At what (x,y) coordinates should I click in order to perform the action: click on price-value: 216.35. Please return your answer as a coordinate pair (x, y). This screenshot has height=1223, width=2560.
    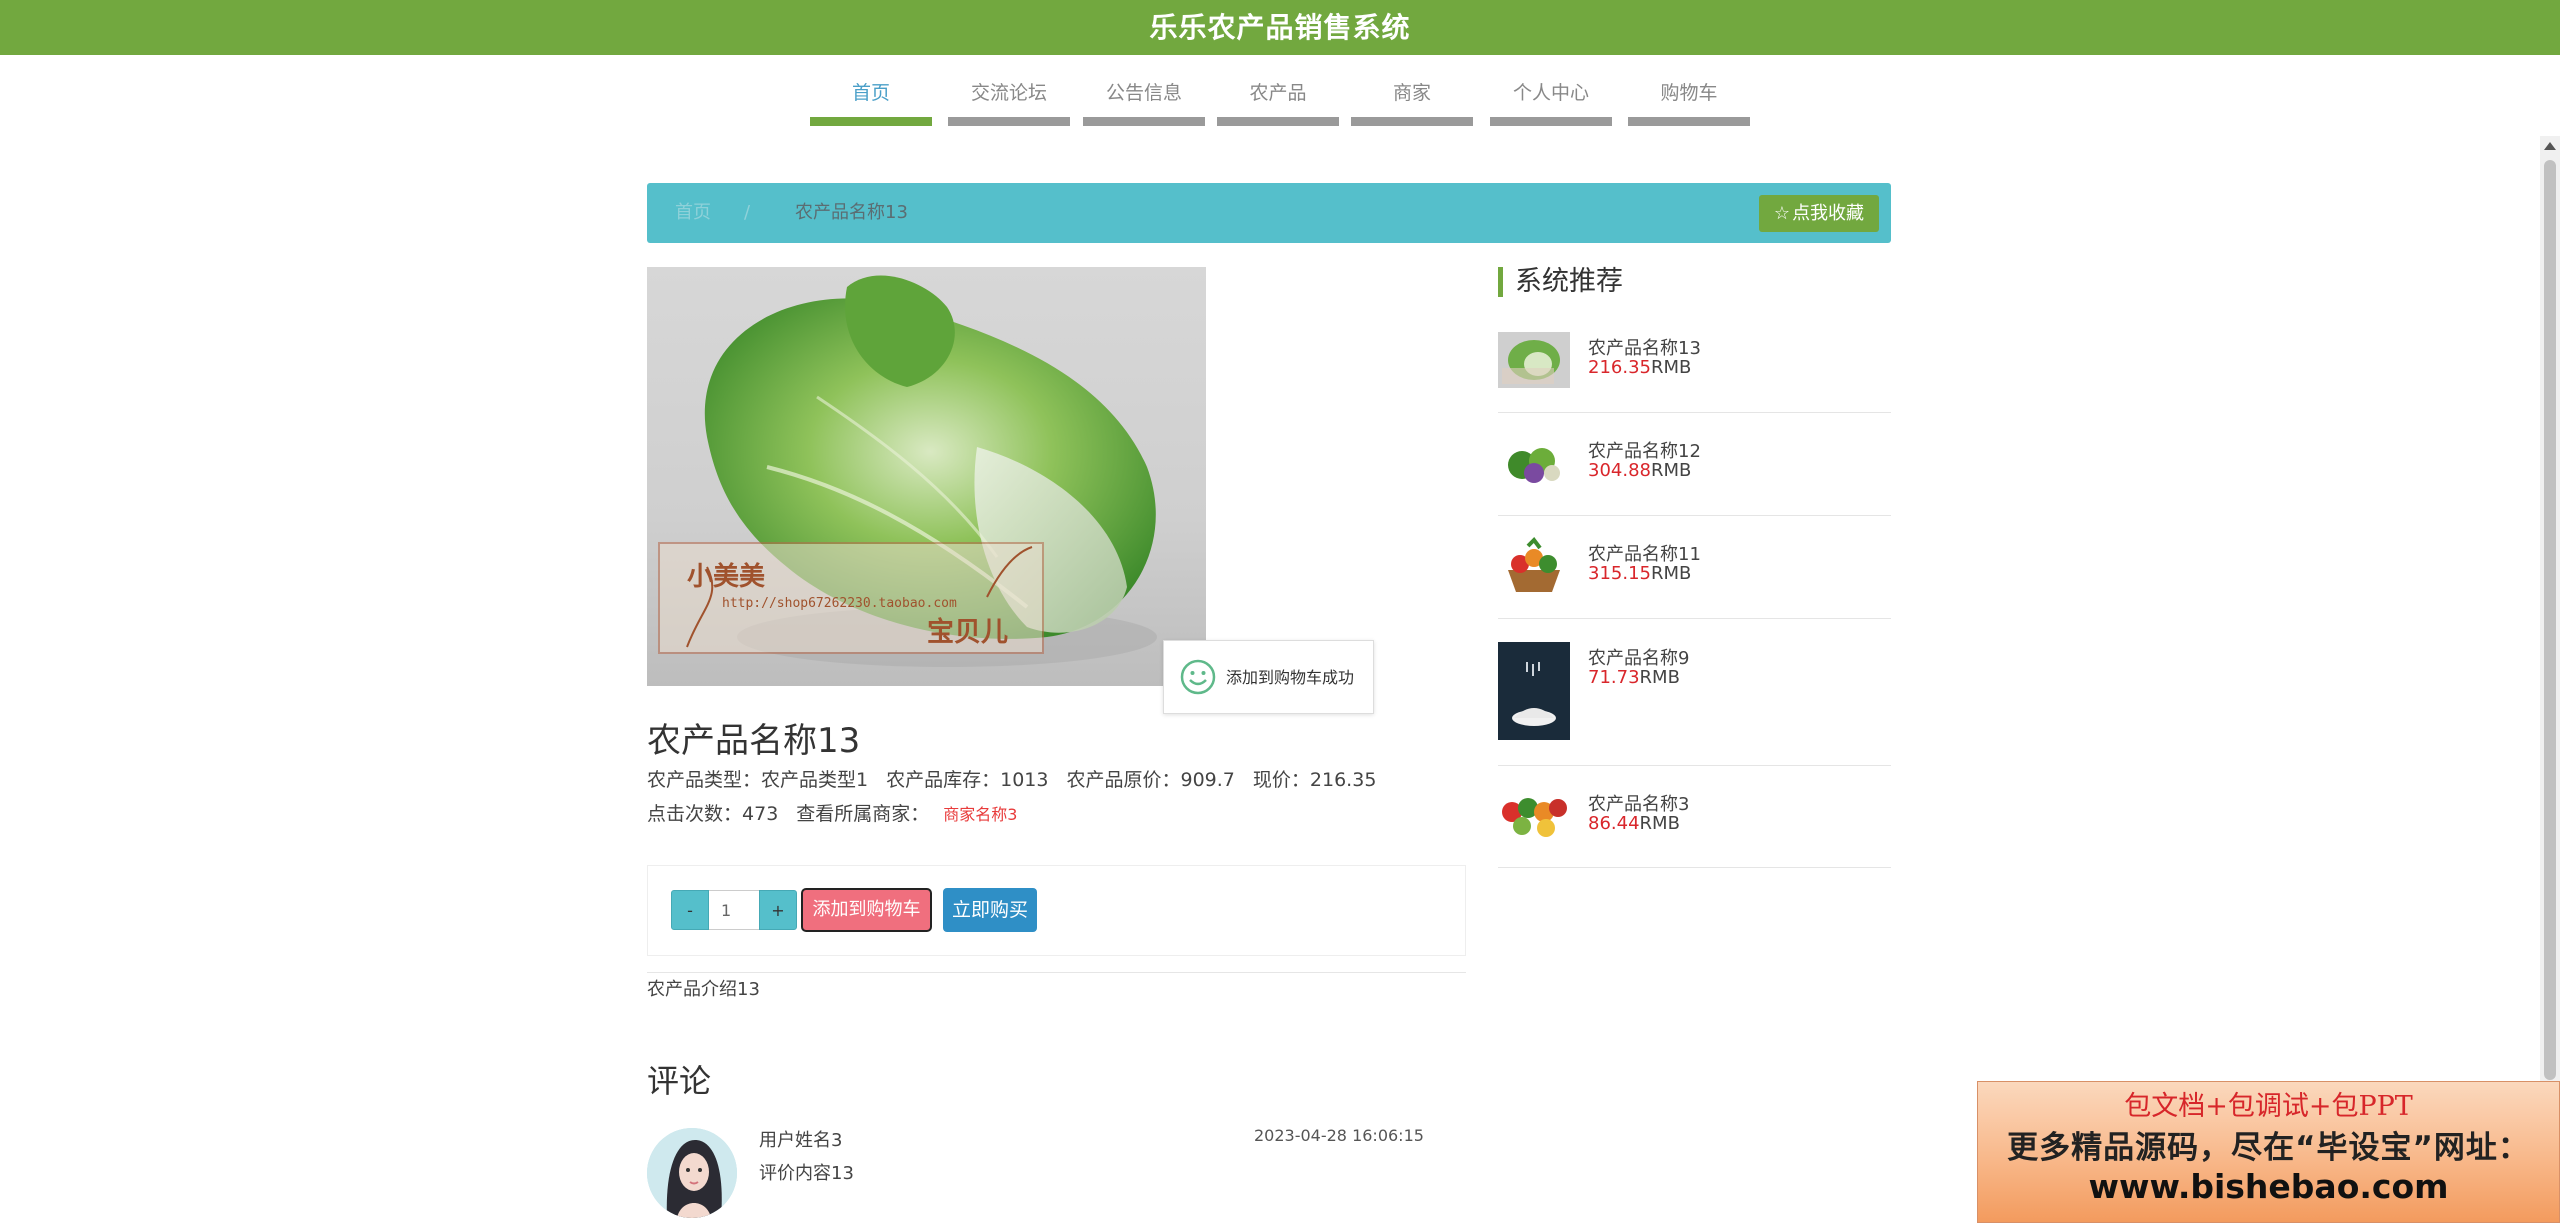
    Looking at the image, I should click on (1343, 780).